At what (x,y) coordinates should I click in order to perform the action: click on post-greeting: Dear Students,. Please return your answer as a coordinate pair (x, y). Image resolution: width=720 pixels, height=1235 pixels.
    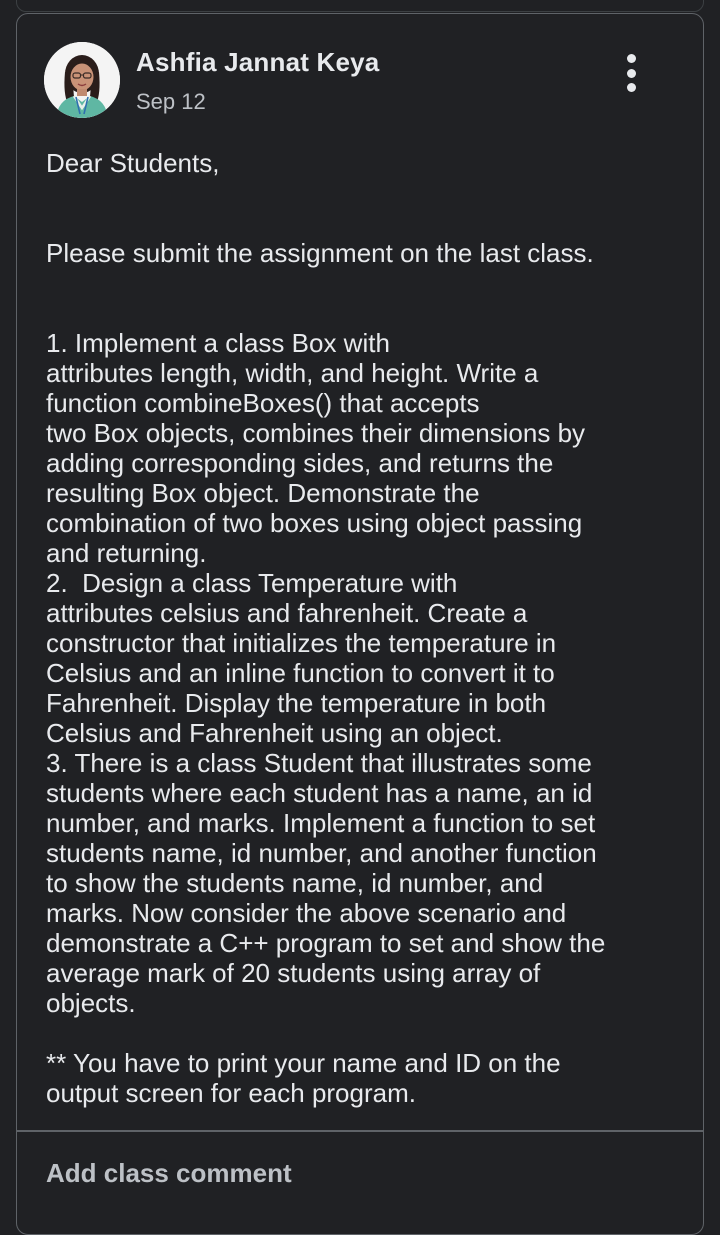
    Looking at the image, I should click on (133, 163).